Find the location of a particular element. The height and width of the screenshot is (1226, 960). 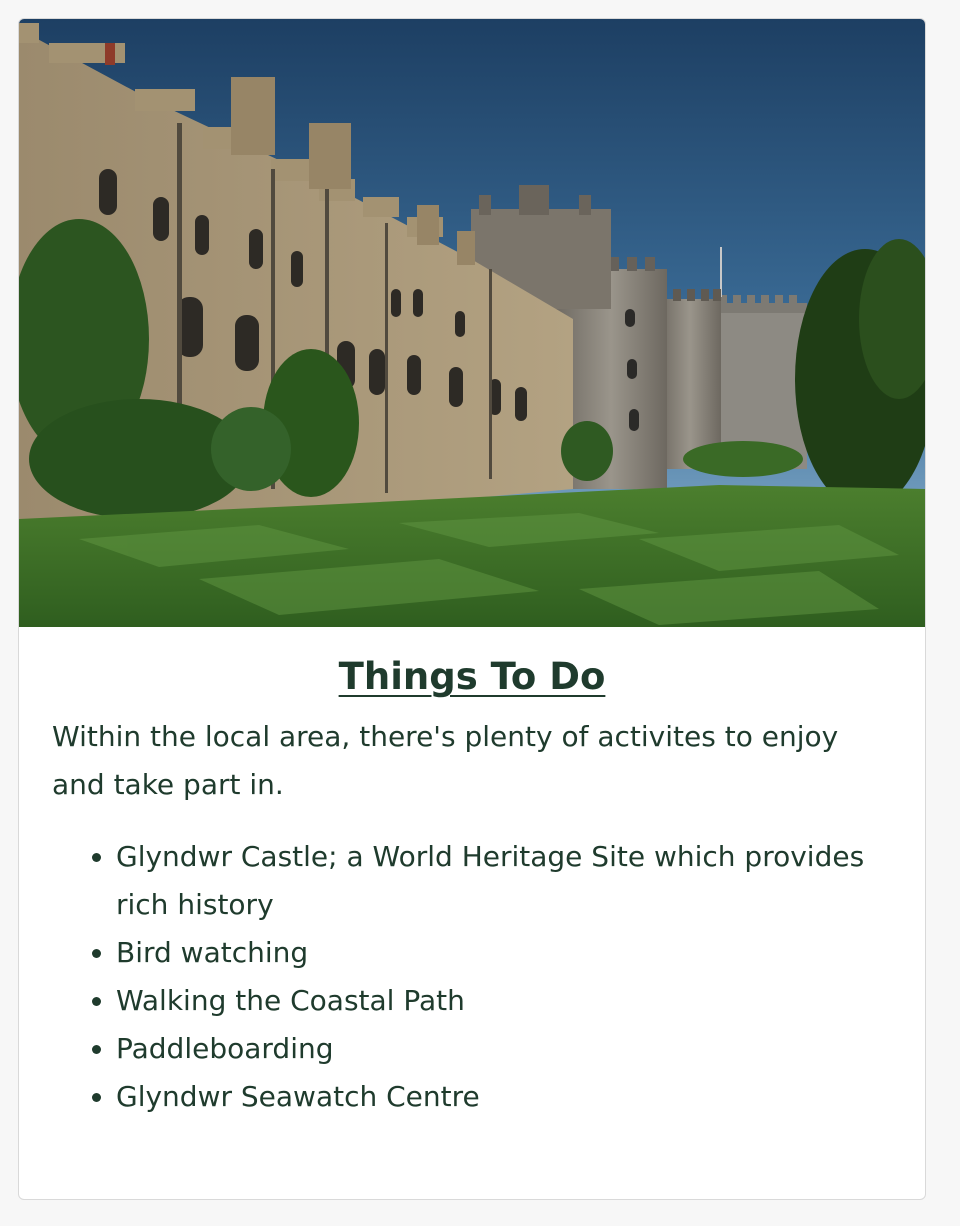

card-title: Things To Do is located at coordinates (472, 676).